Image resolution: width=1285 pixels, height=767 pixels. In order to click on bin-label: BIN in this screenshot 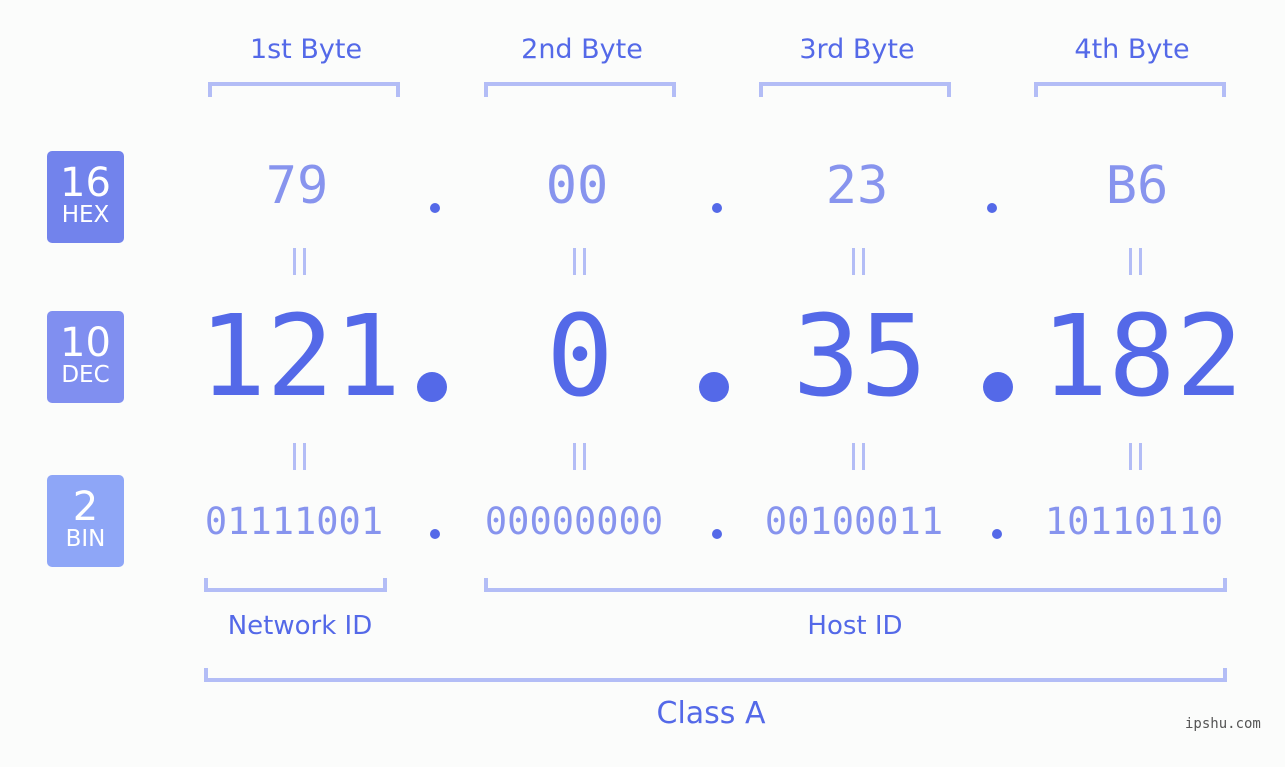, I will do `click(85, 539)`.